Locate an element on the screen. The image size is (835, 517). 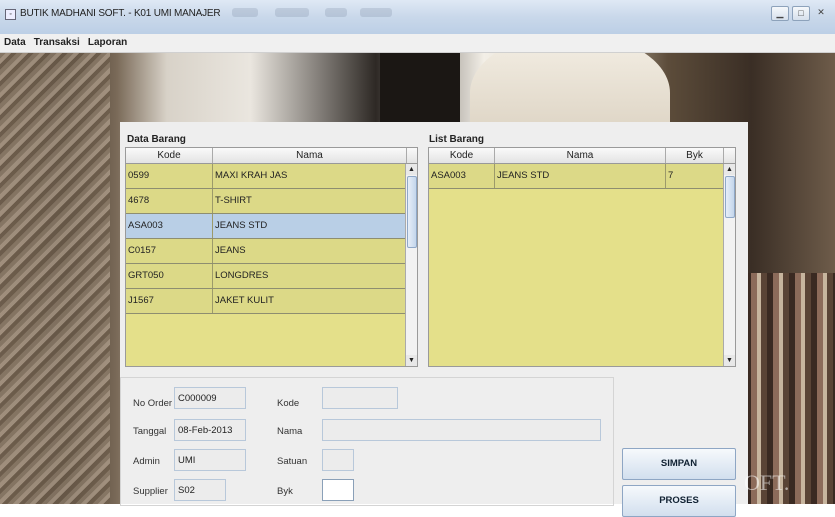
table-row: ASA003 JEANS STD 7 is located at coordinates (582, 176).